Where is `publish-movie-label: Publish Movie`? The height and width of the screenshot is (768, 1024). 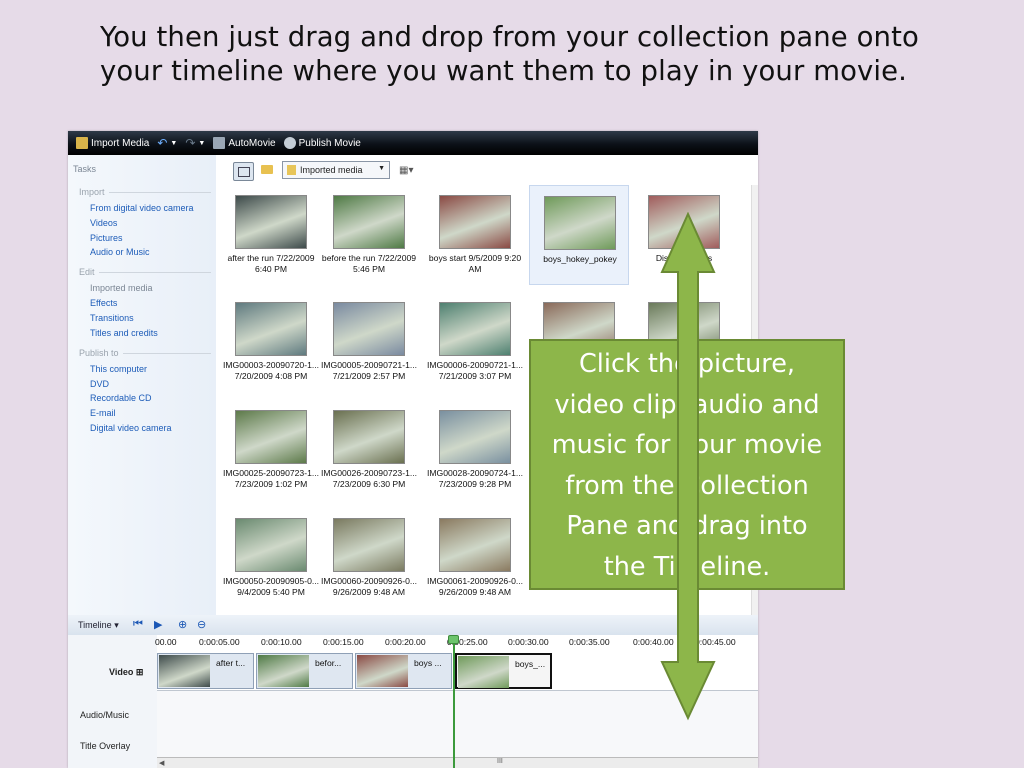
publish-movie-label: Publish Movie is located at coordinates (329, 143).